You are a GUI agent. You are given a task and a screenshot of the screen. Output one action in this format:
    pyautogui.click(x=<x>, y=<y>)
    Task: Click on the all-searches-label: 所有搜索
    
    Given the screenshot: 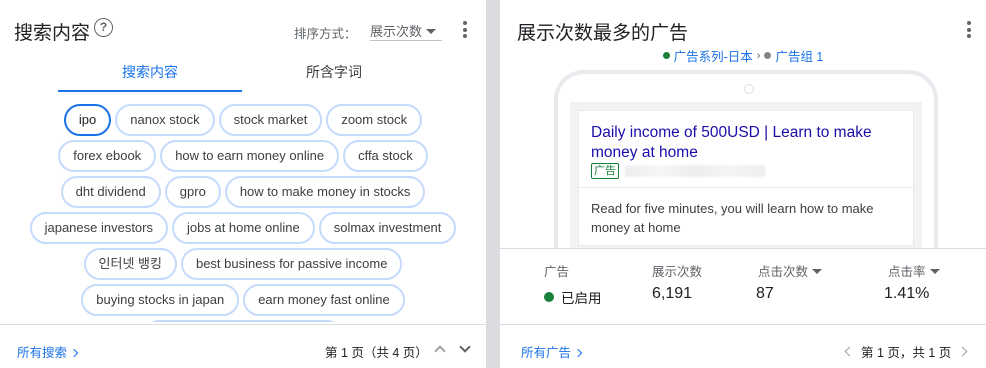 What is the action you would take?
    pyautogui.click(x=42, y=353)
    